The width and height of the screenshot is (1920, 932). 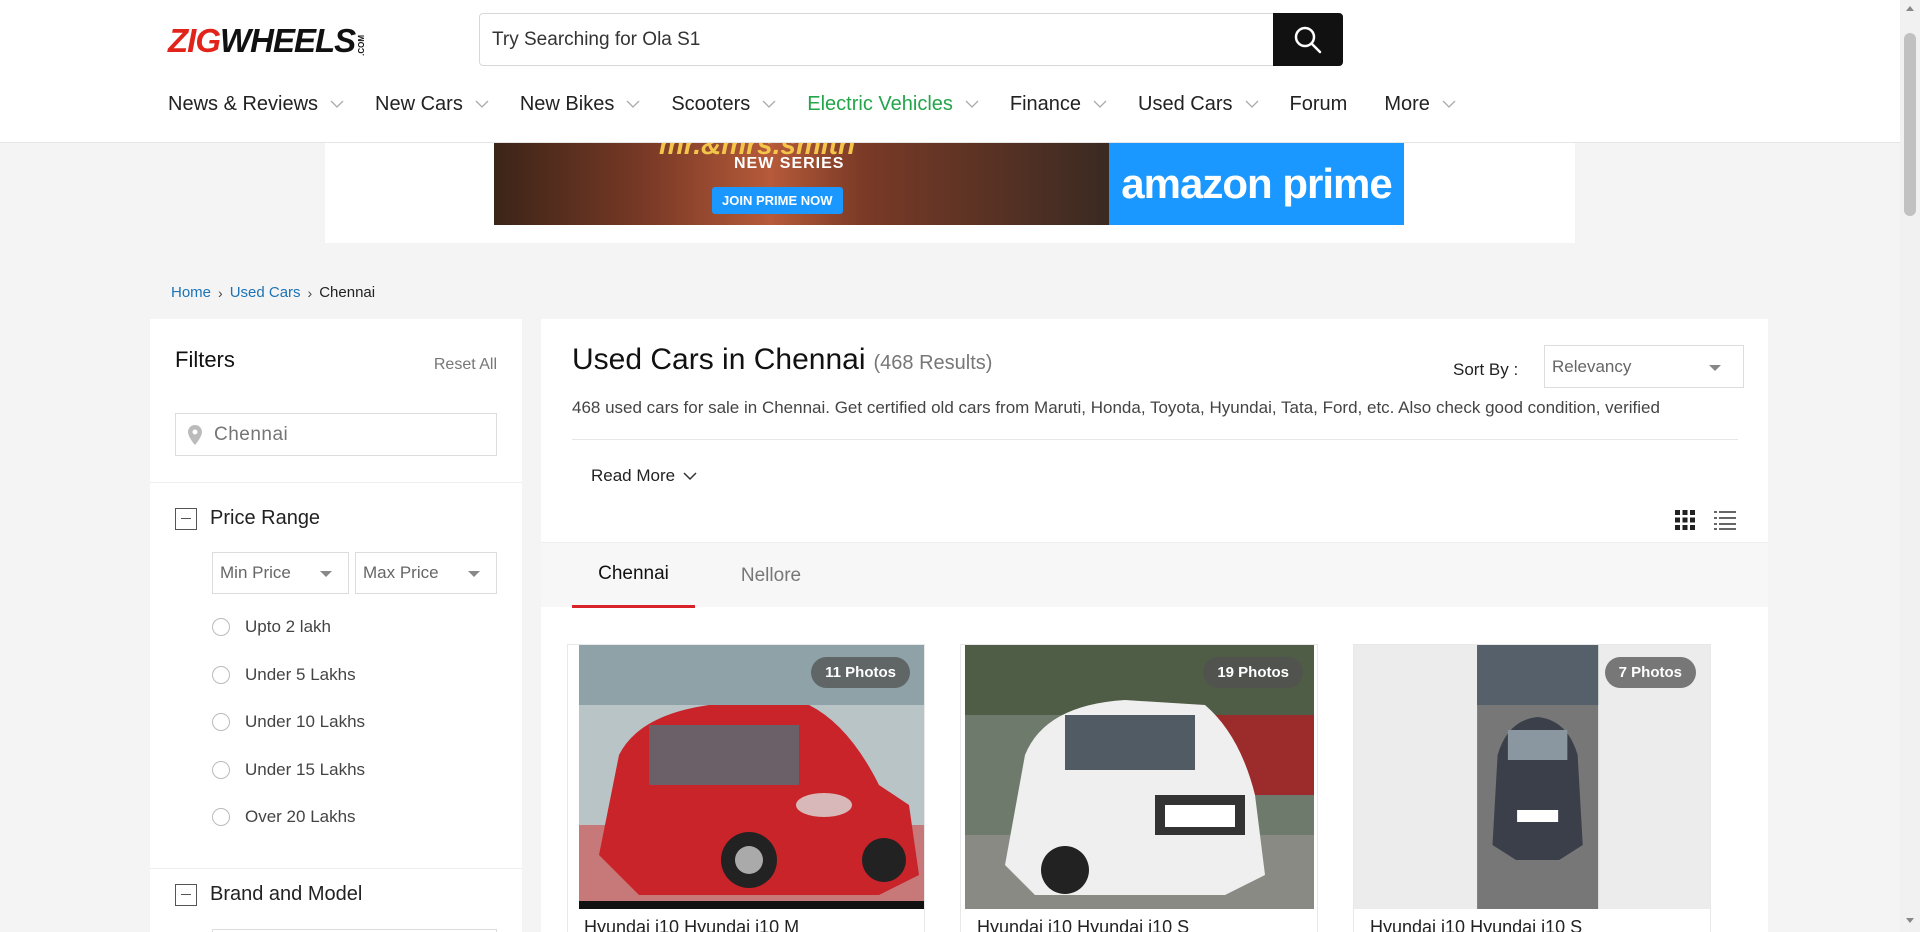 I want to click on search-icon, so click(x=1308, y=39).